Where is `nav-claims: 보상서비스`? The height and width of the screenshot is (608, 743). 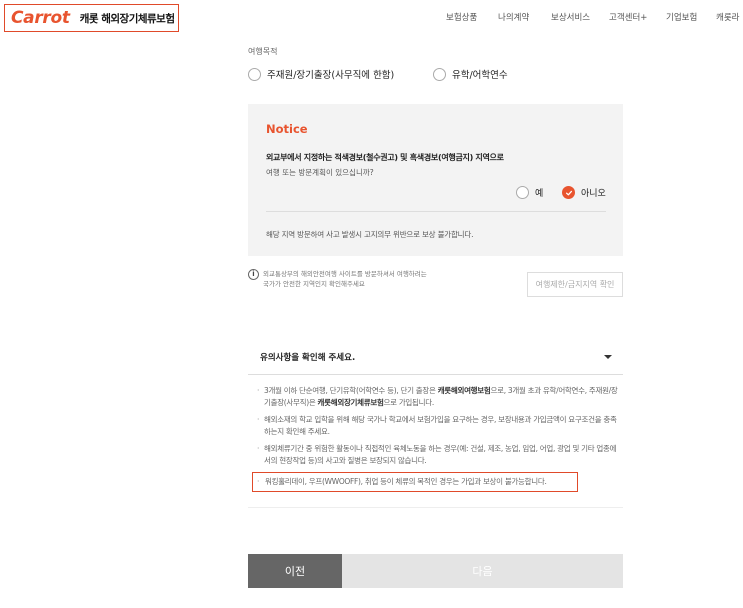 nav-claims: 보상서비스 is located at coordinates (570, 17).